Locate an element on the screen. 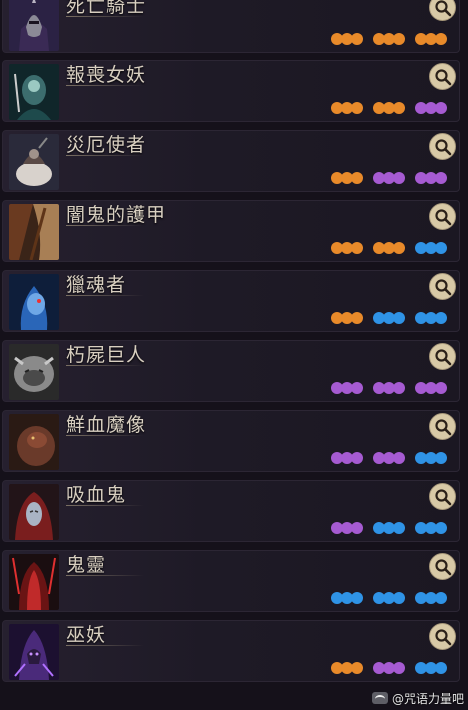 The height and width of the screenshot is (710, 468). wraith-portrait is located at coordinates (34, 582).